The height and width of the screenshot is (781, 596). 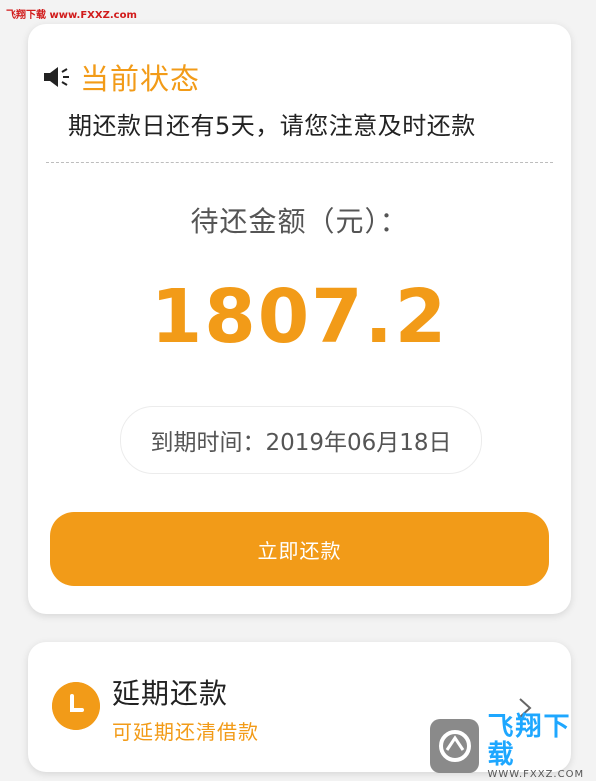 What do you see at coordinates (140, 79) in the screenshot?
I see `status-title: 当前状态` at bounding box center [140, 79].